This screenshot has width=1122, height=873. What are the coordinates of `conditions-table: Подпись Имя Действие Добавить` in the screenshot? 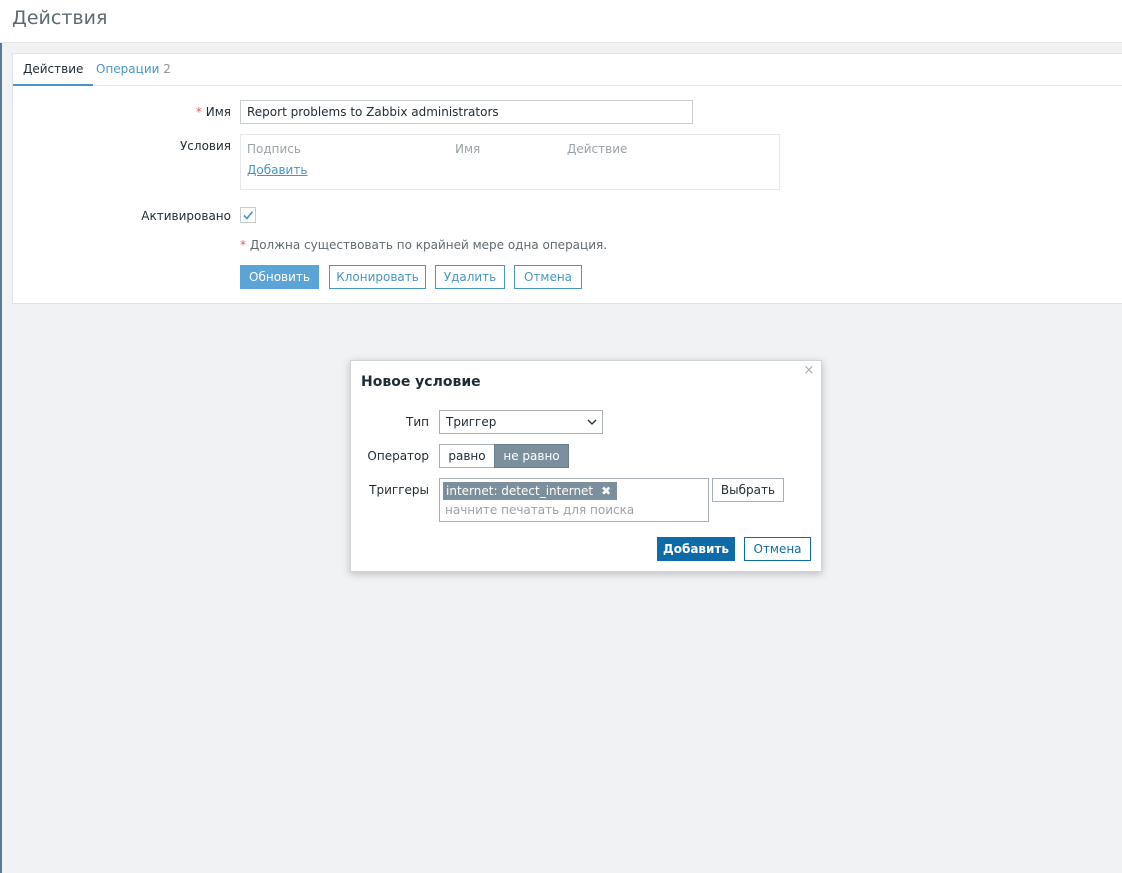 It's located at (510, 162).